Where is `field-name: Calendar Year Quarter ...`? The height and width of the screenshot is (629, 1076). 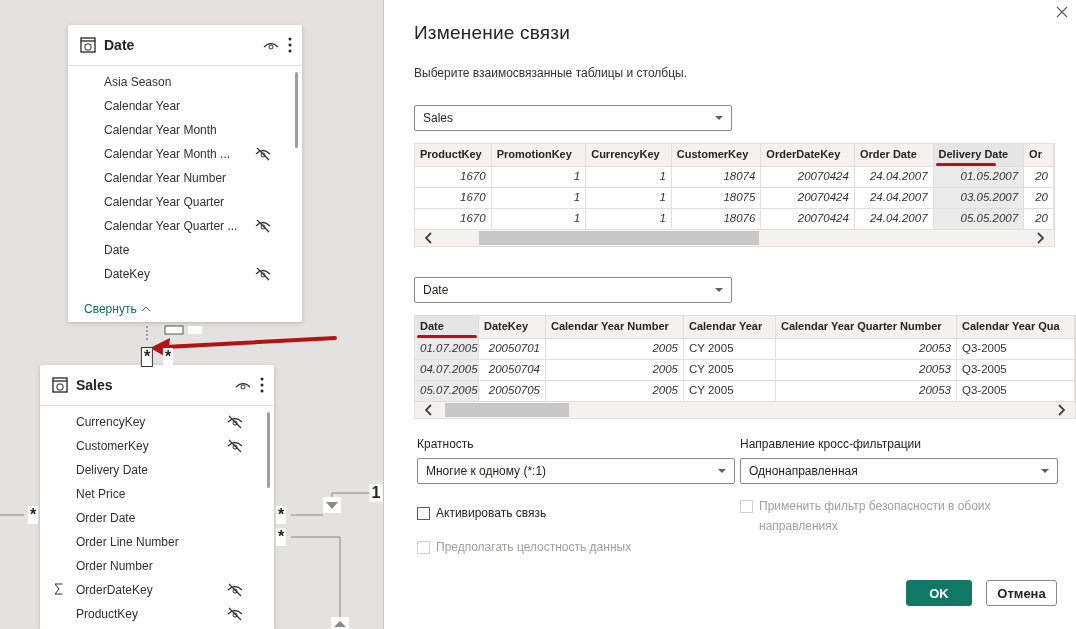
field-name: Calendar Year Quarter ... is located at coordinates (179, 226).